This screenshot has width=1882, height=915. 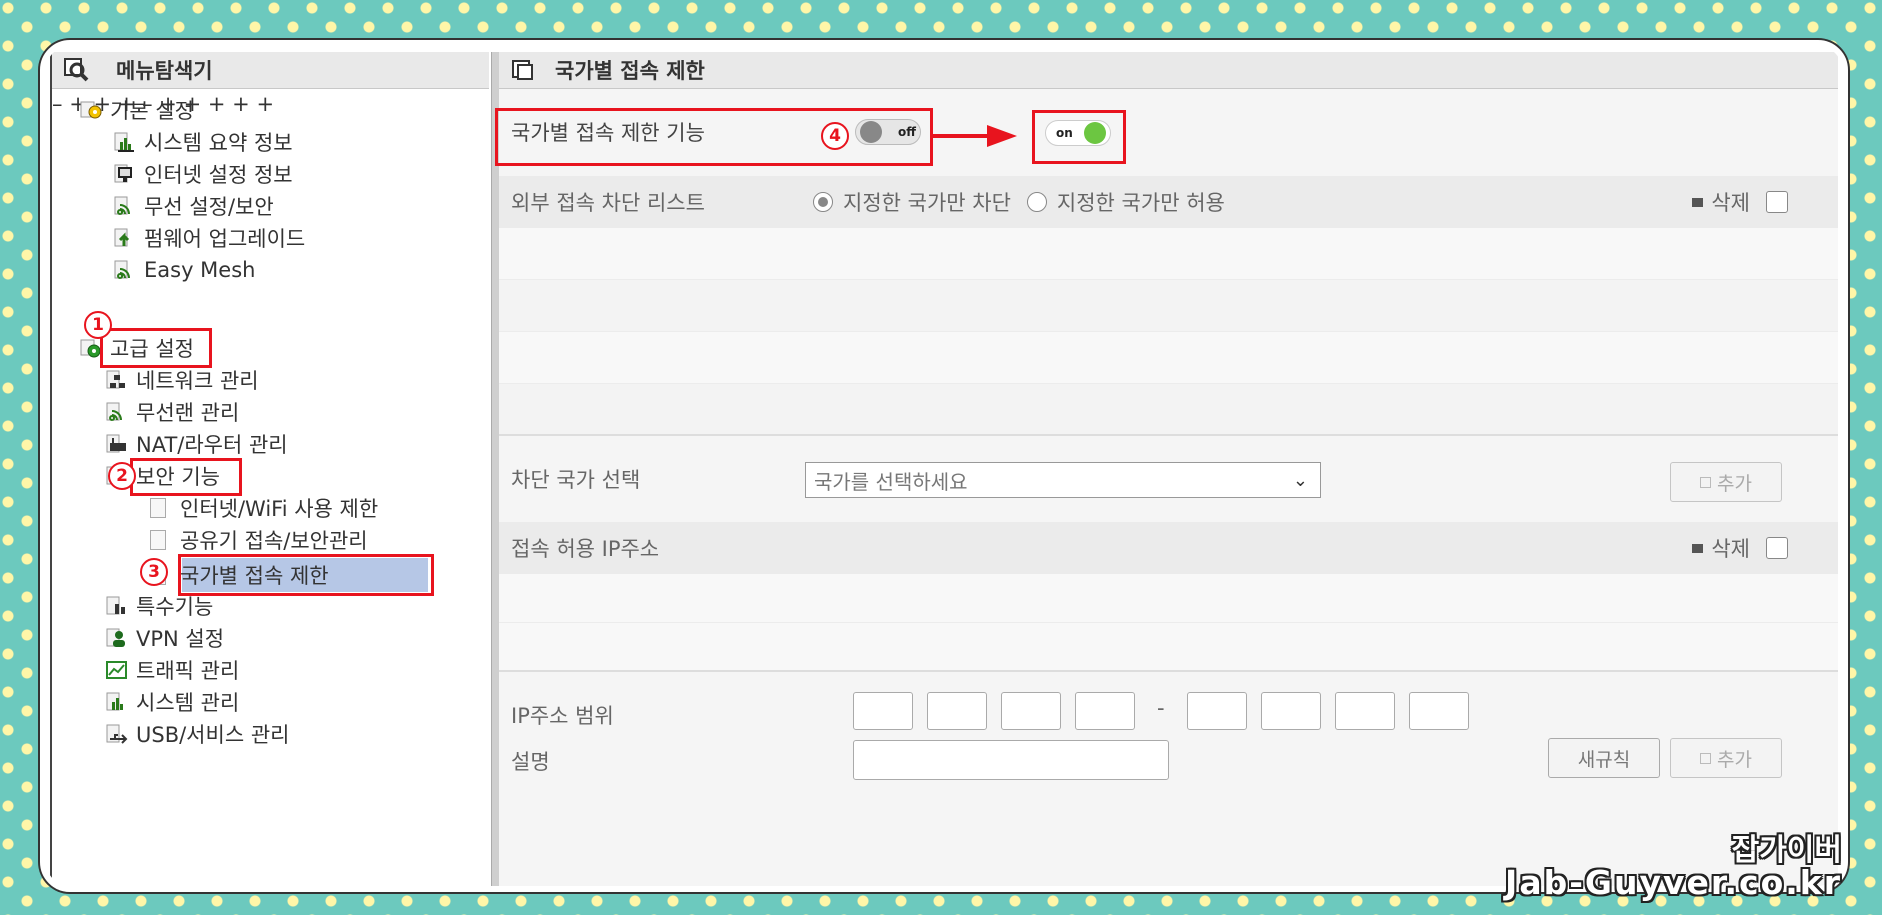 I want to click on refresh-rule-button: 새규칙, so click(x=1604, y=758).